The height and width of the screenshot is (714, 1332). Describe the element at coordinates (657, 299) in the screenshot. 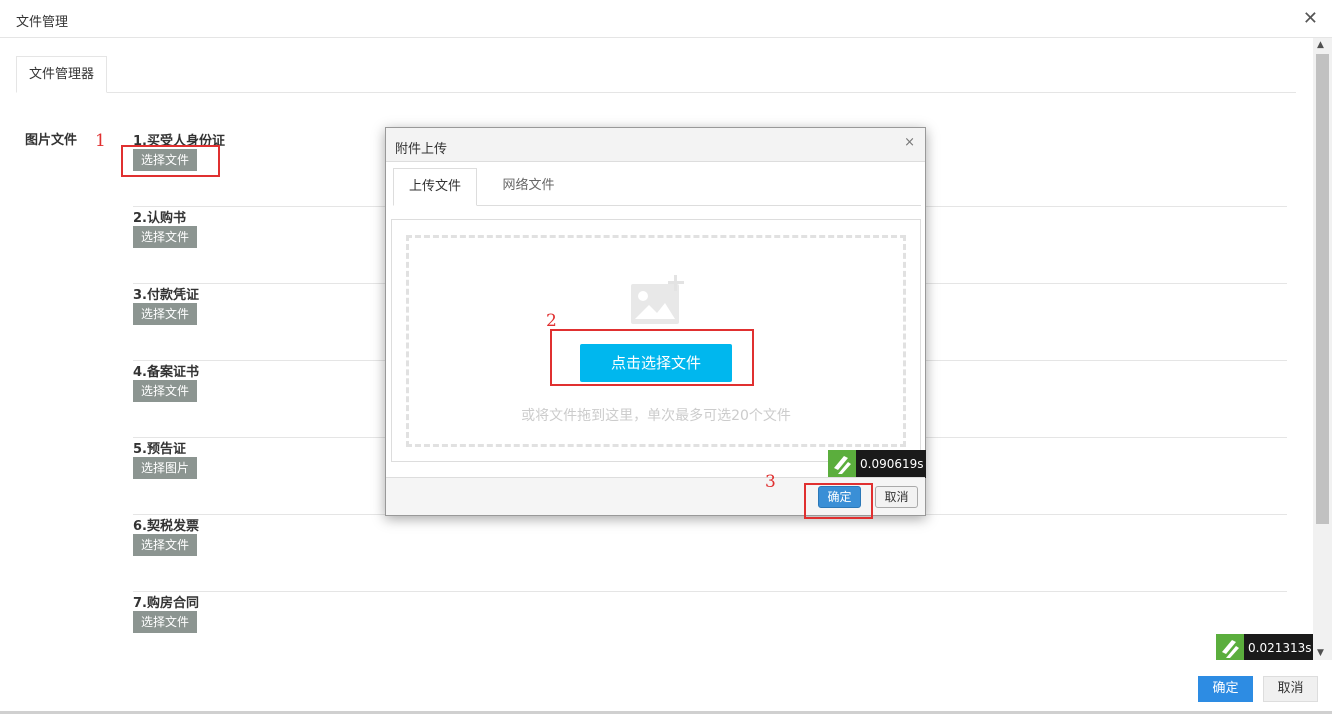

I see `image-add-icon` at that location.